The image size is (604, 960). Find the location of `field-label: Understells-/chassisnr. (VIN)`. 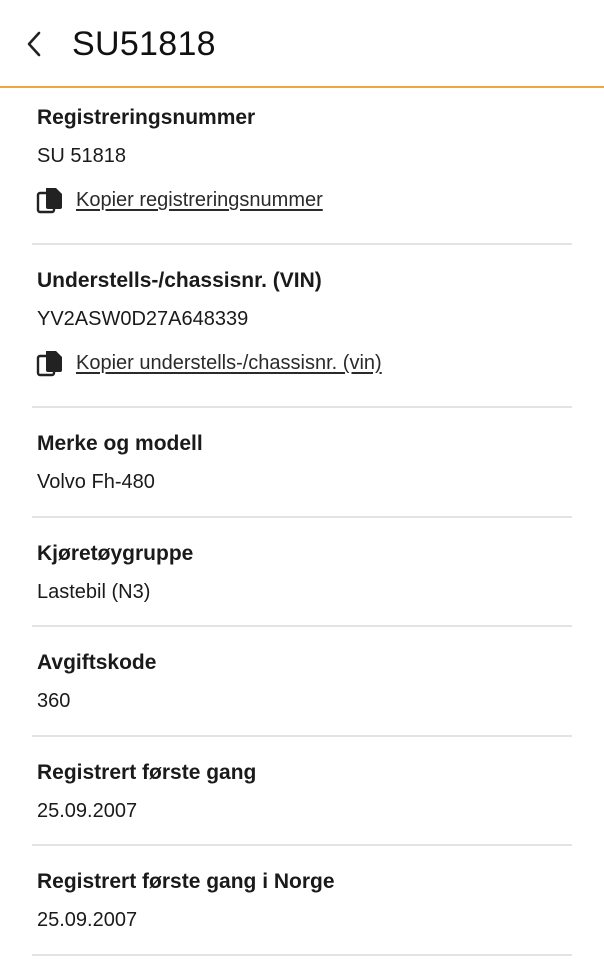

field-label: Understells-/chassisnr. (VIN) is located at coordinates (179, 280).